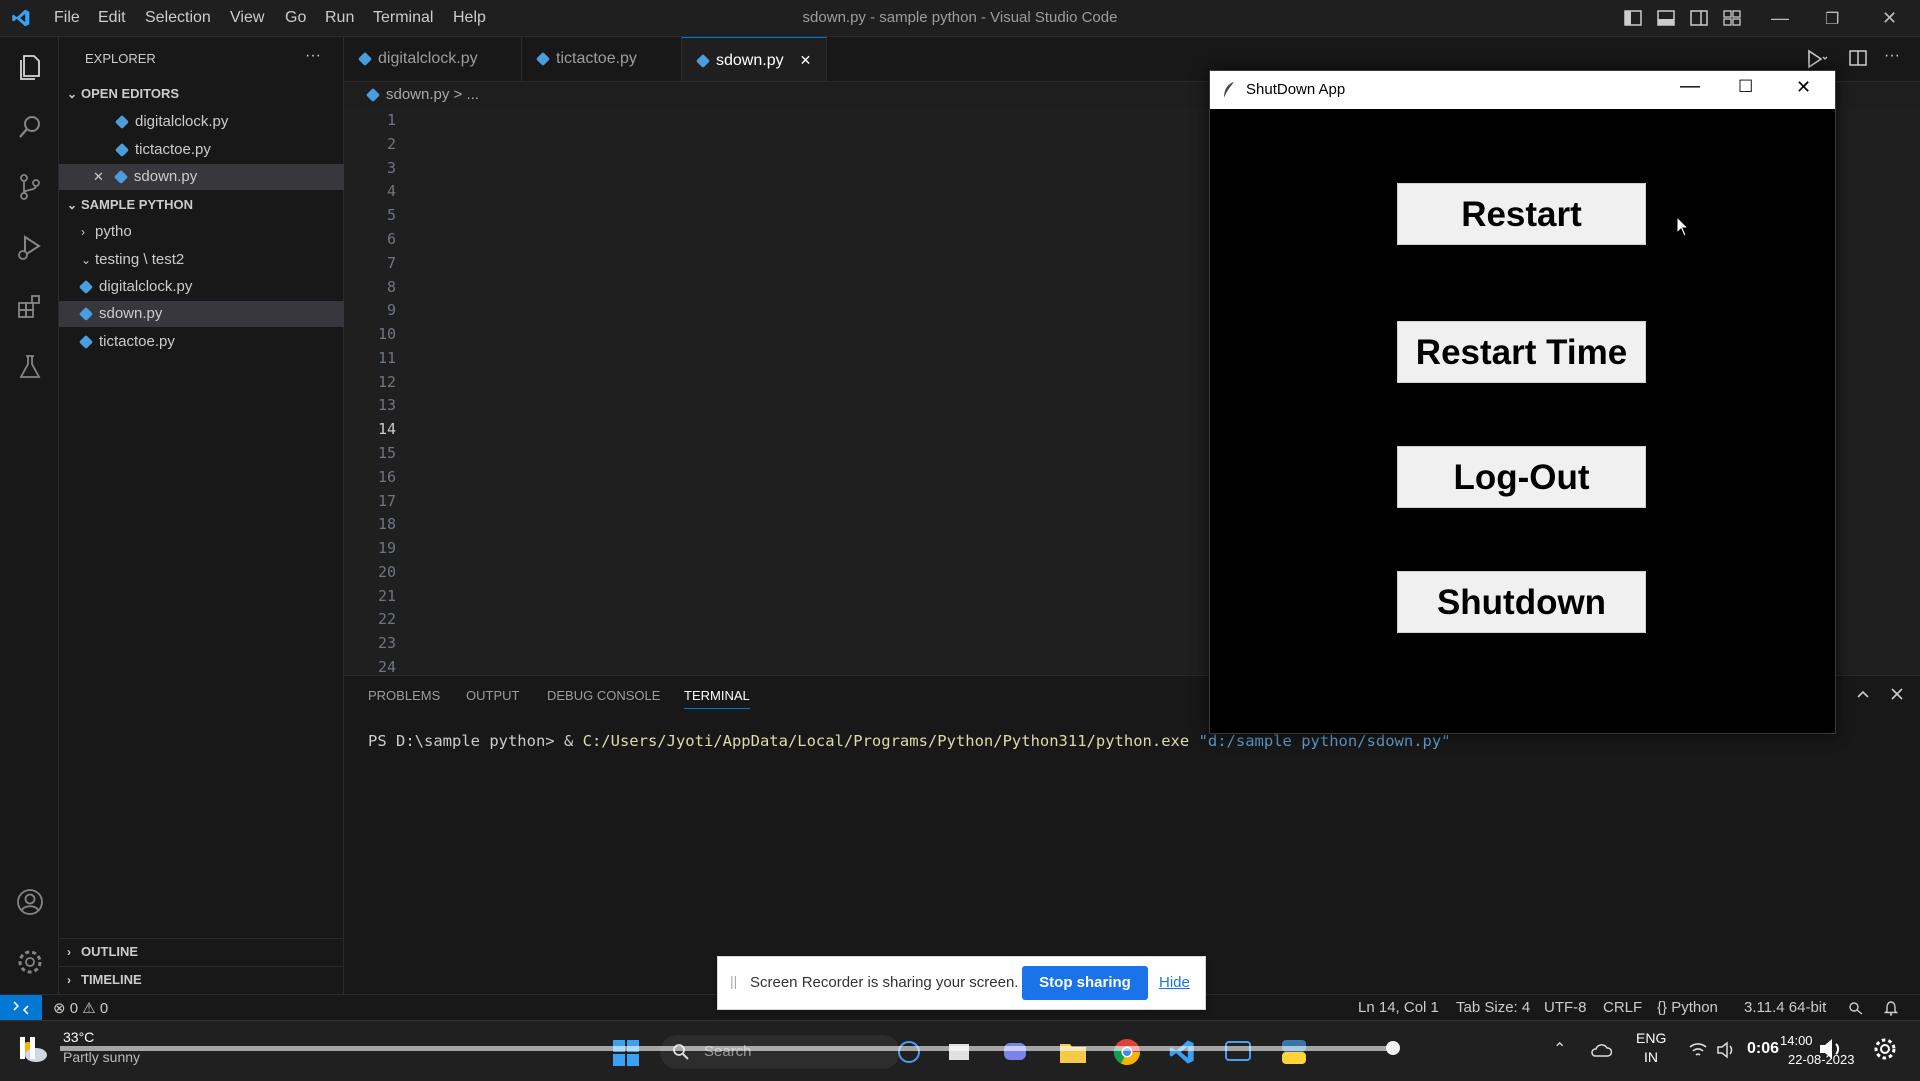  I want to click on feedback-icon, so click(1856, 1008).